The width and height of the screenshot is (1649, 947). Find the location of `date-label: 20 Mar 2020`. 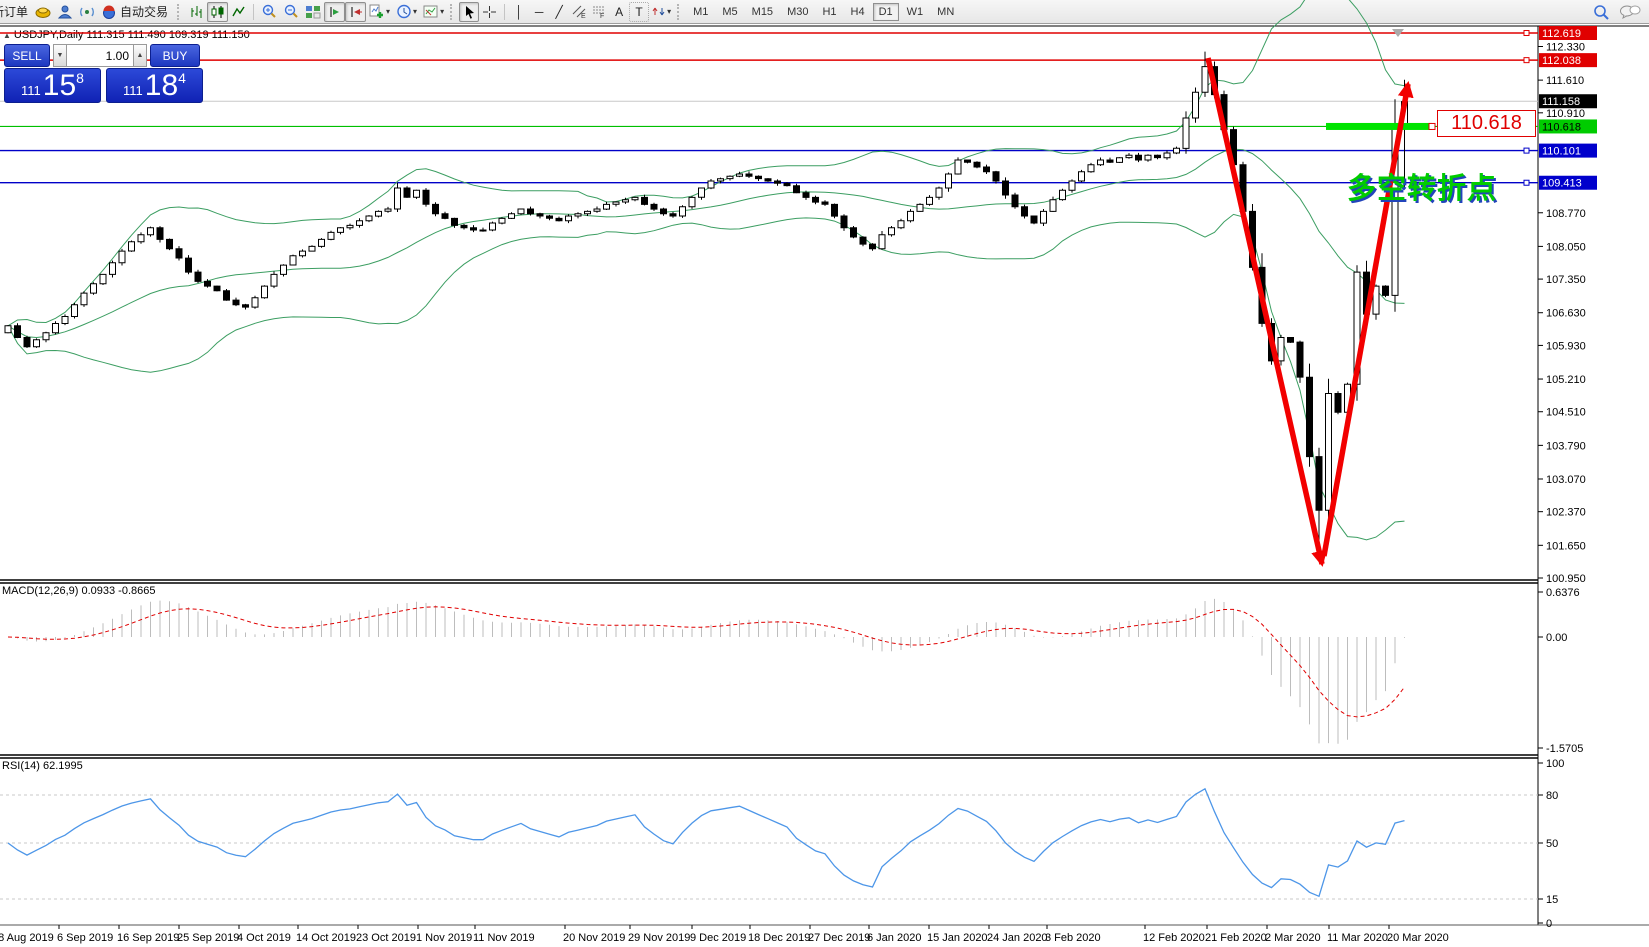

date-label: 20 Mar 2020 is located at coordinates (1418, 938).